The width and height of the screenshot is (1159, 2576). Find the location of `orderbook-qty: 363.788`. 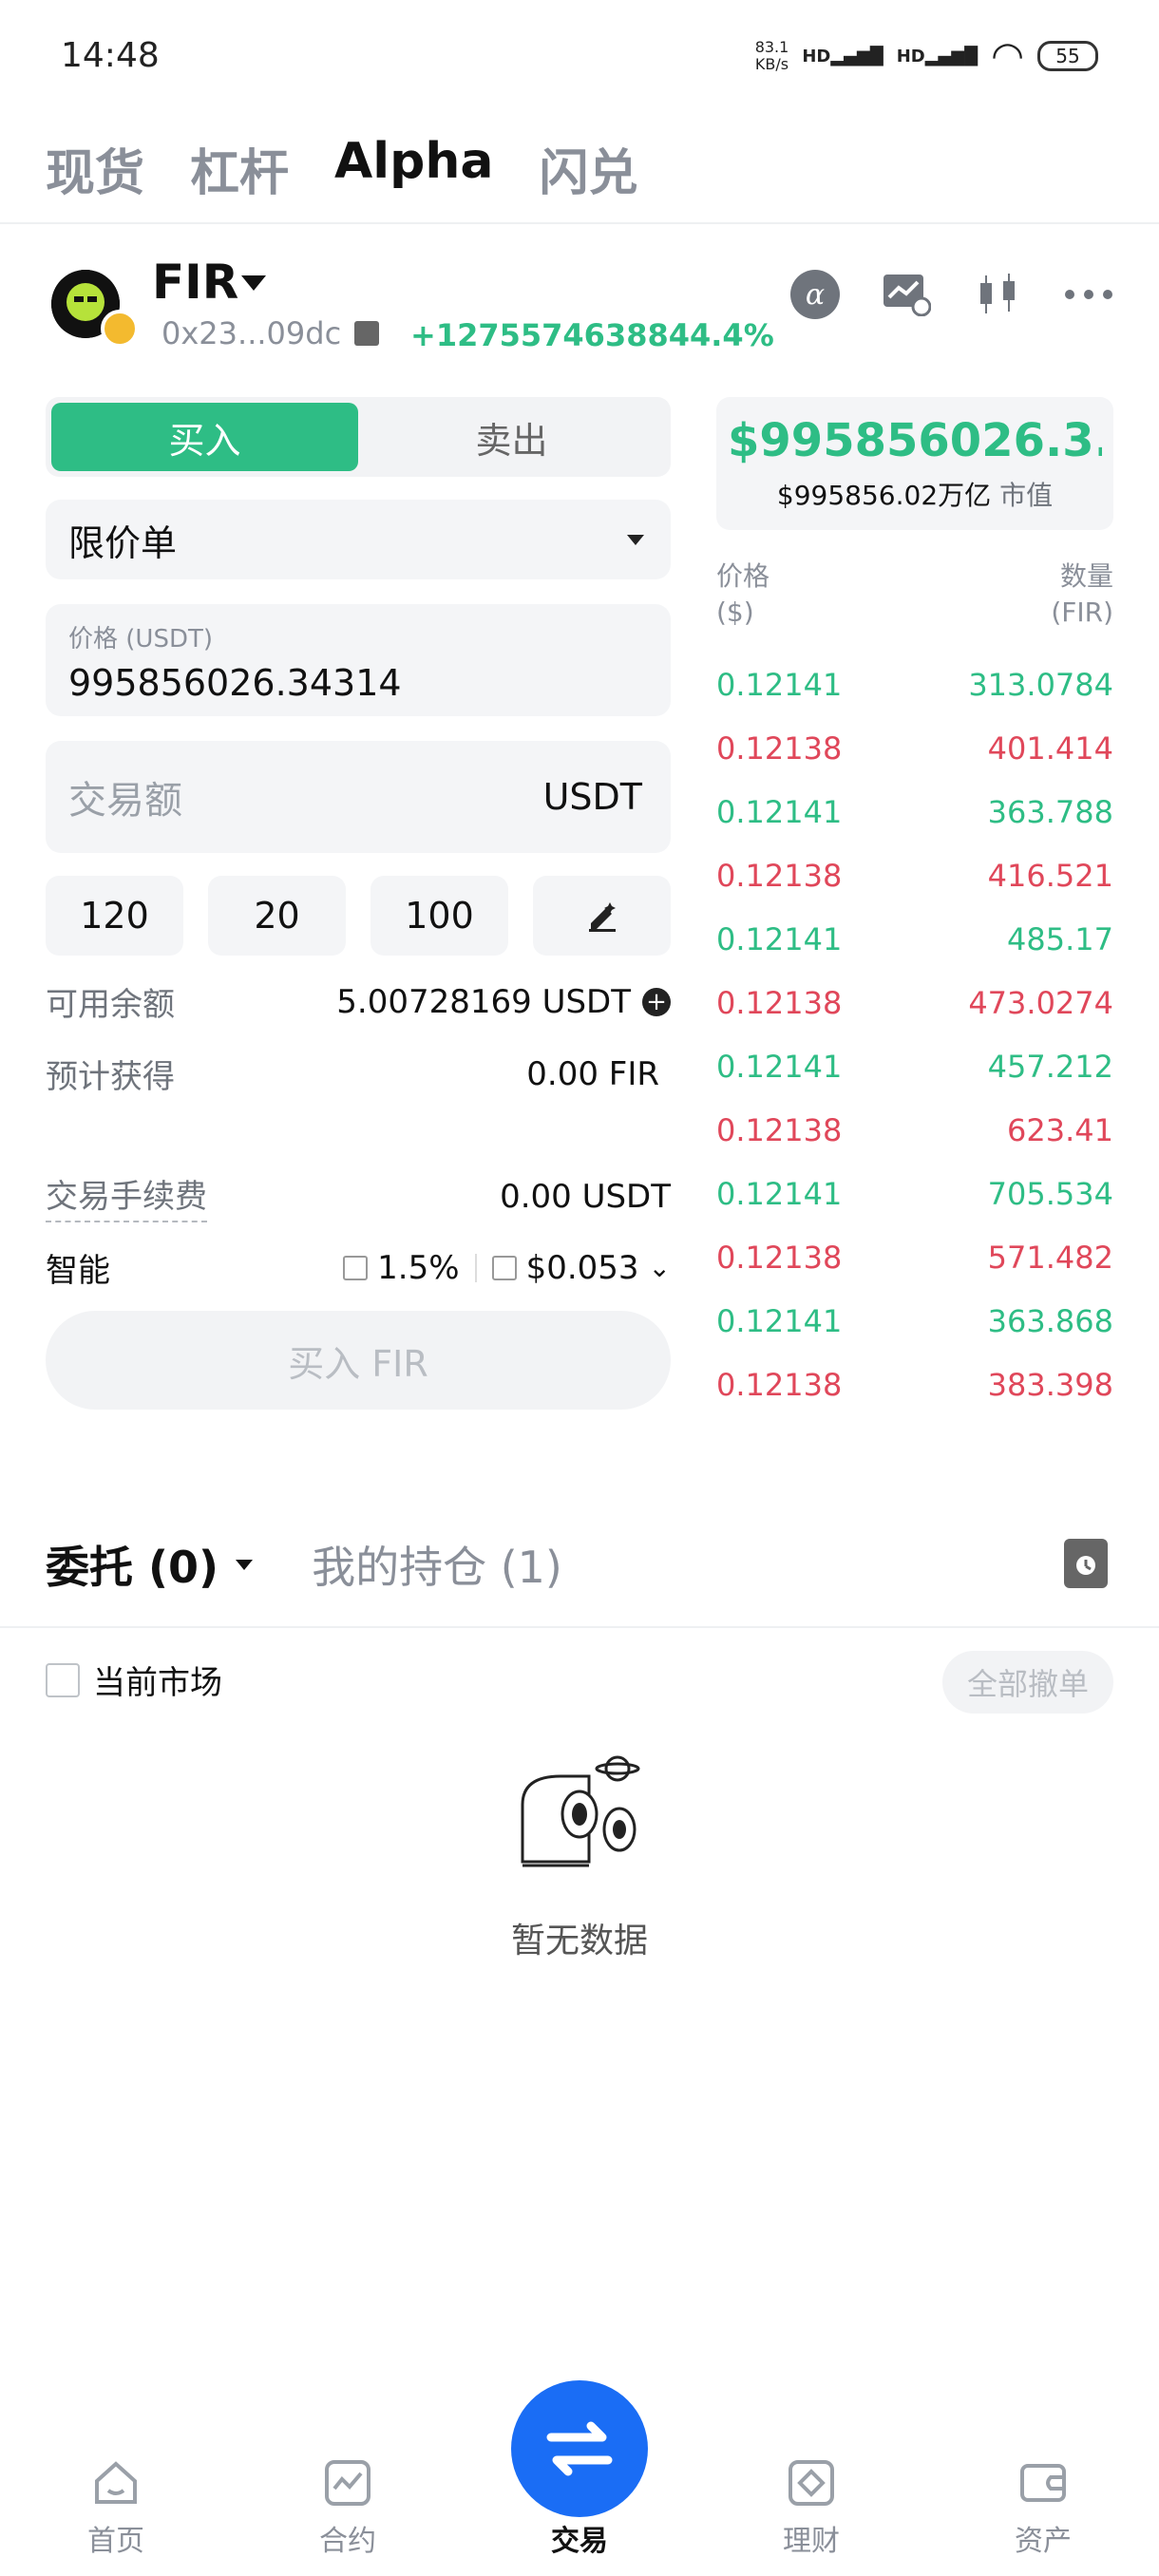

orderbook-qty: 363.788 is located at coordinates (1050, 812).